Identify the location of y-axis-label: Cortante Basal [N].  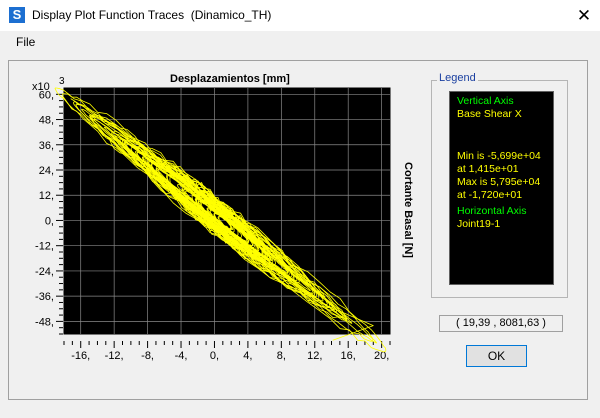
(408, 210).